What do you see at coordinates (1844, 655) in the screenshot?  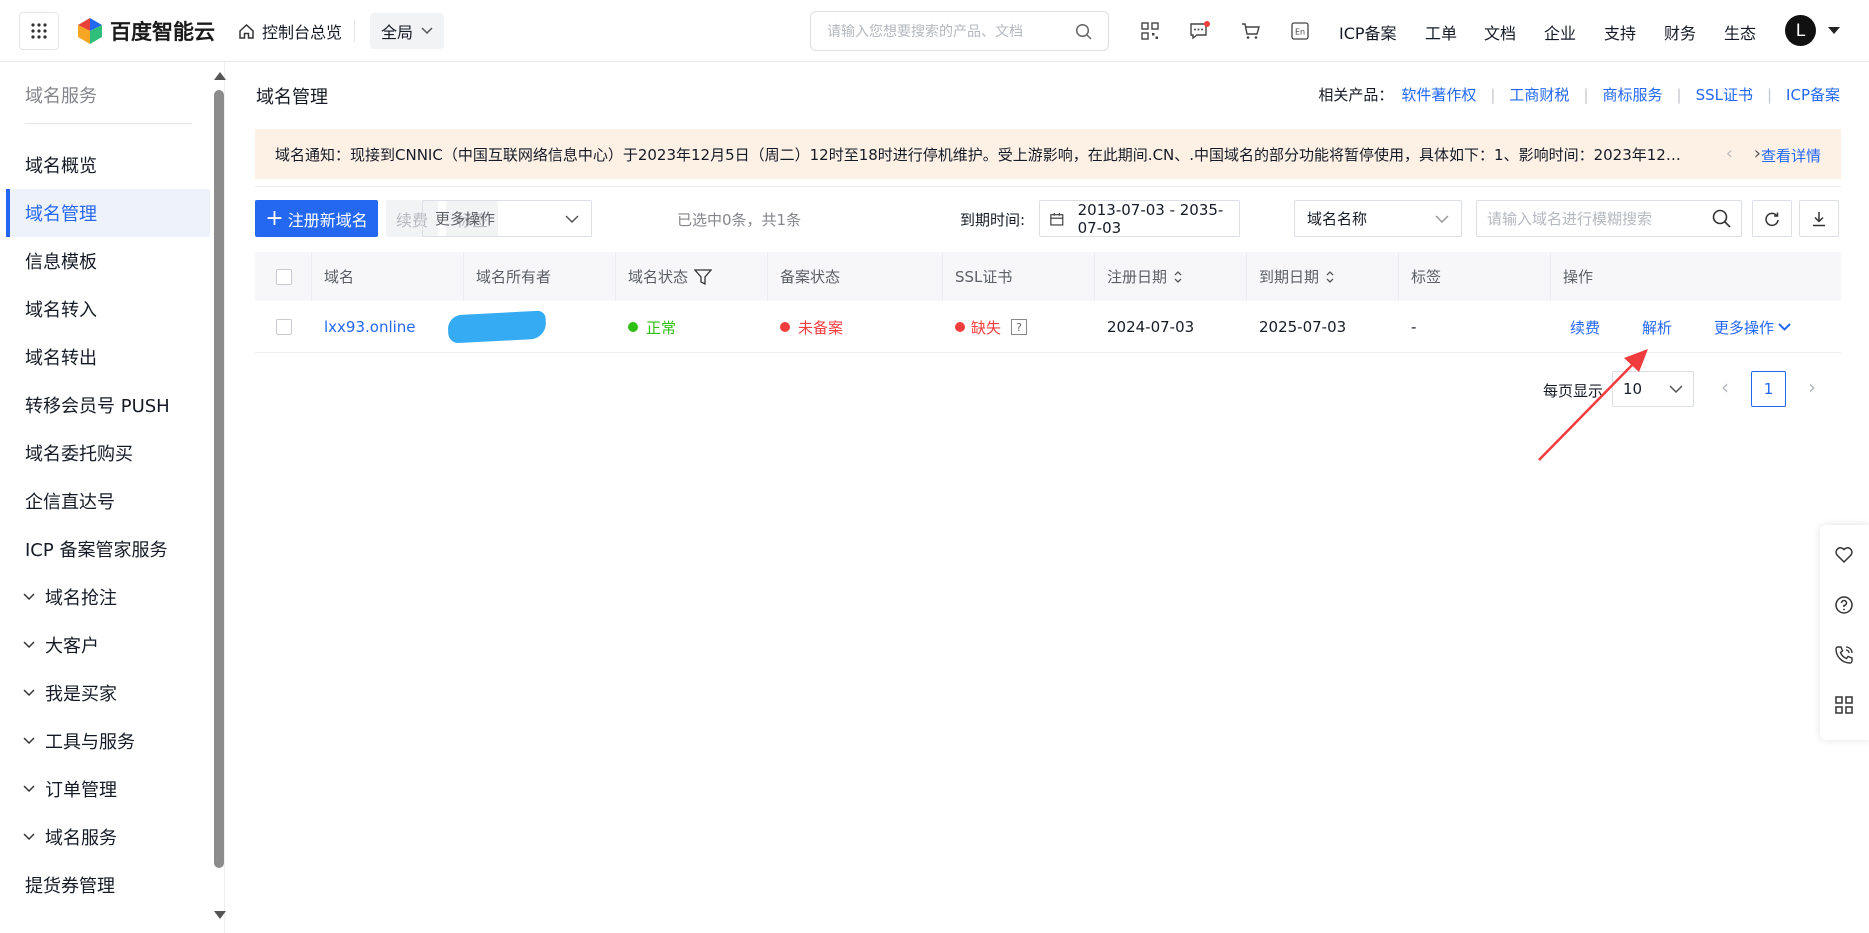 I see `phone-icon` at bounding box center [1844, 655].